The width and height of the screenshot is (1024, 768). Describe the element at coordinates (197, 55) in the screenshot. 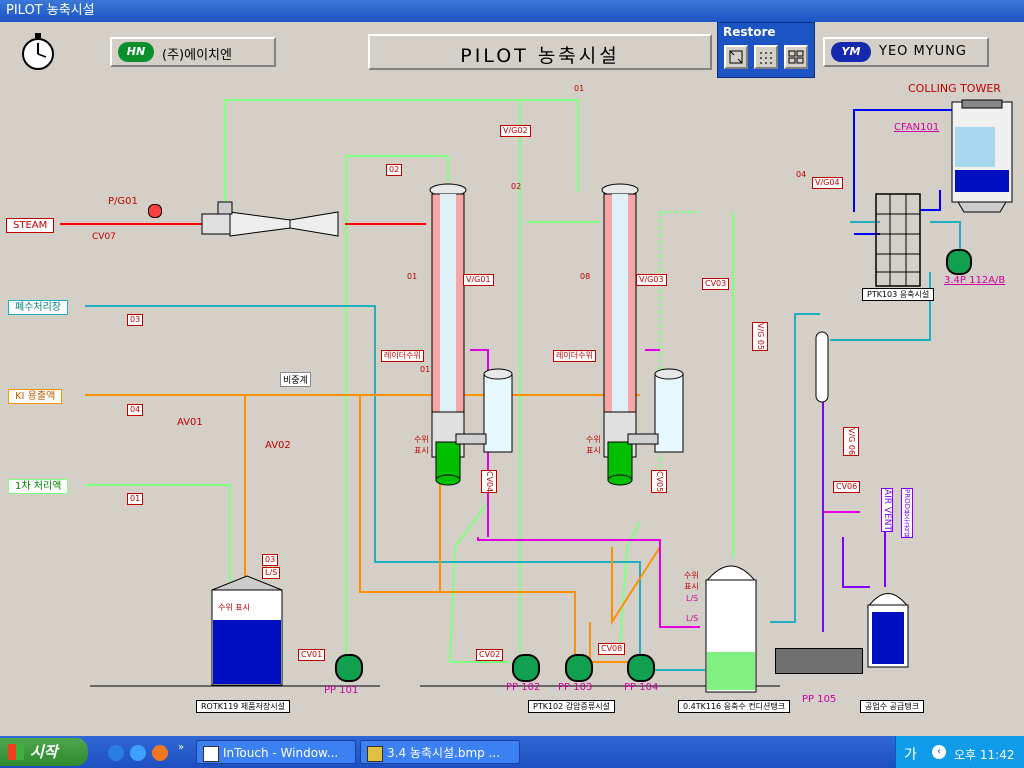

I see `company-left-name: (주)에이치엔` at that location.